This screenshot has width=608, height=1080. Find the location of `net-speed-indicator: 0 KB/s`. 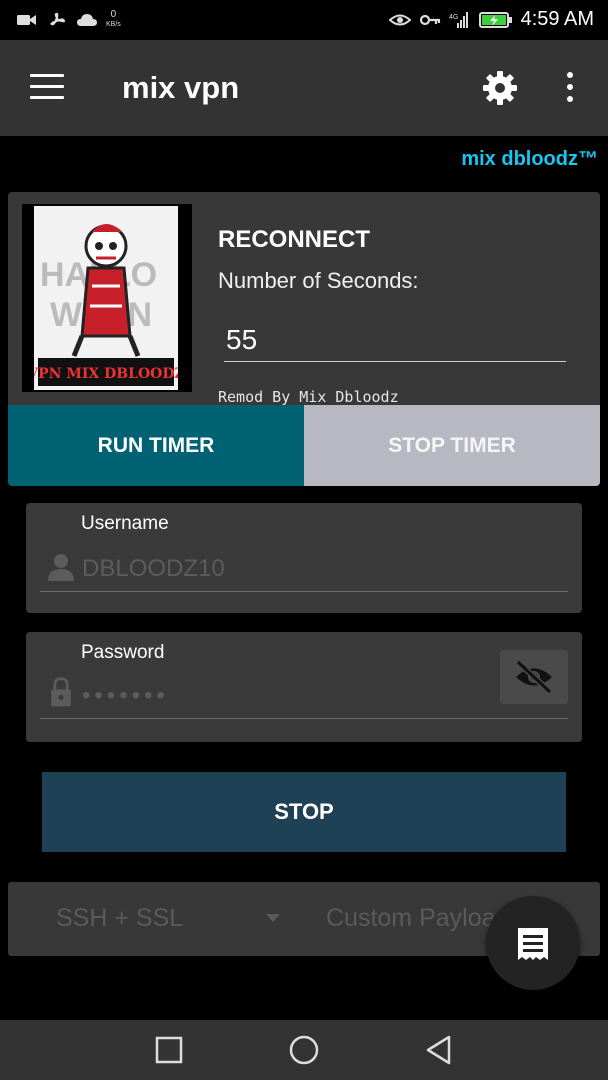

net-speed-indicator: 0 KB/s is located at coordinates (113, 20).